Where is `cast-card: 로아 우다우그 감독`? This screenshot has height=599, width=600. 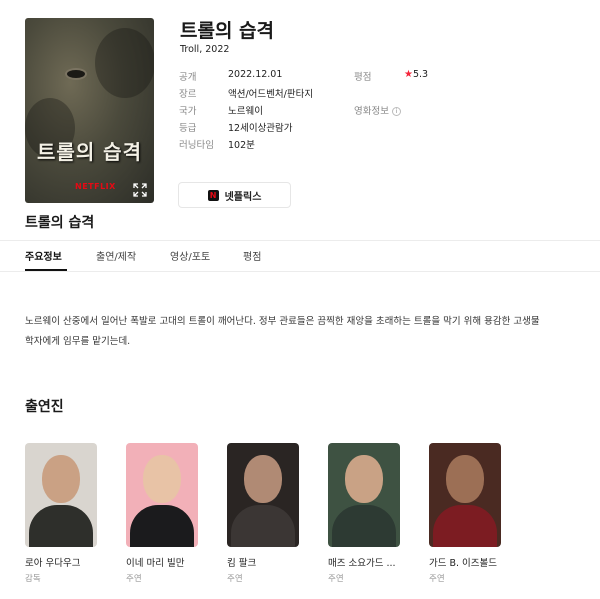 cast-card: 로아 우다우그 감독 is located at coordinates (61, 513).